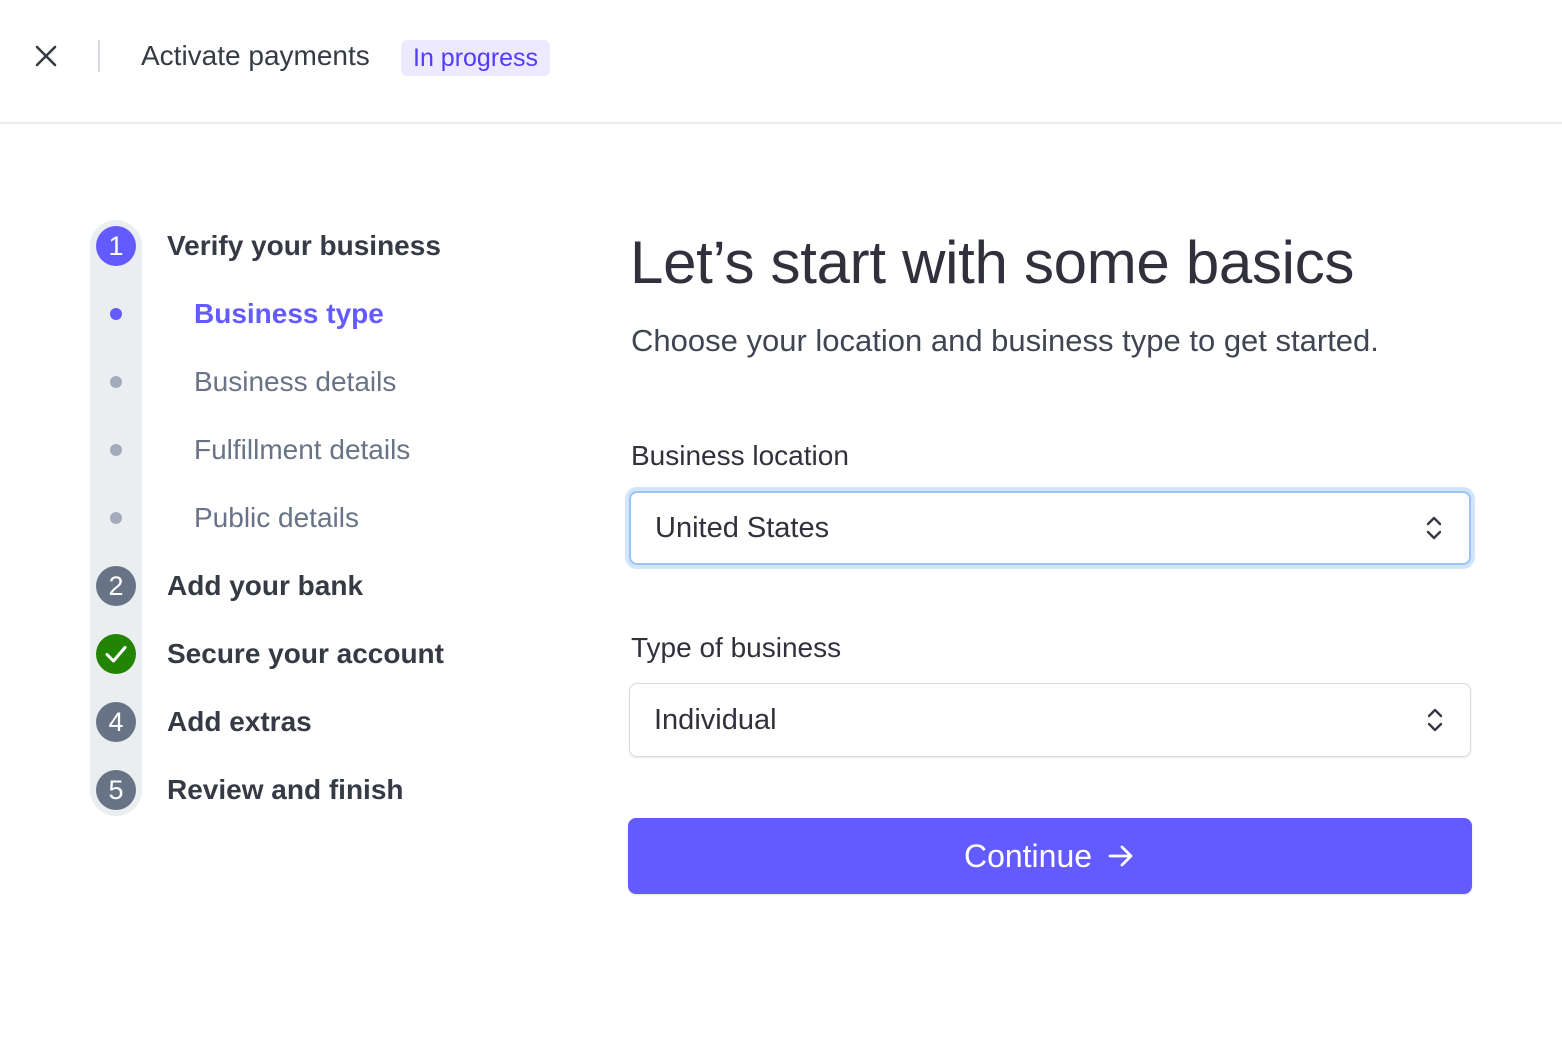  Describe the element at coordinates (239, 722) in the screenshot. I see `step-add-extras: Add extras` at that location.